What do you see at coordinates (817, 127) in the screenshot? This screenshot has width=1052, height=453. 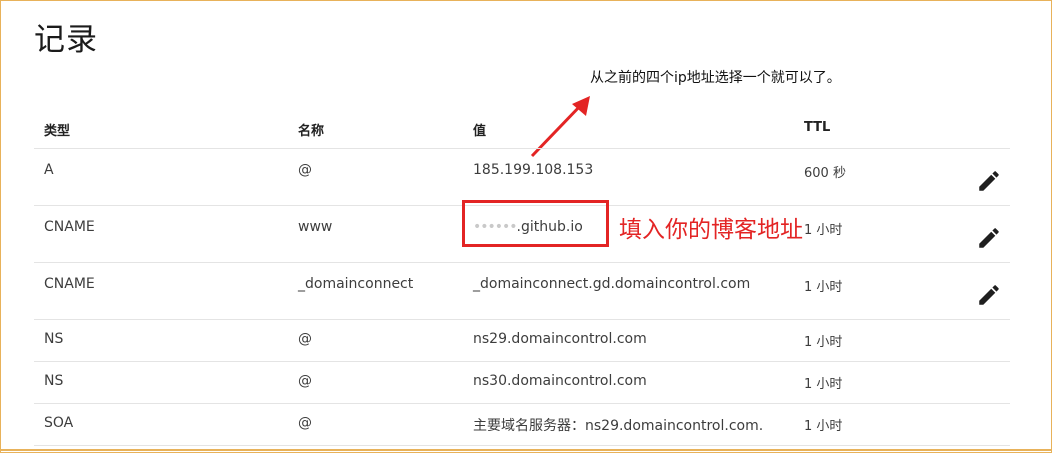 I see `column-header-ttl: TTL` at bounding box center [817, 127].